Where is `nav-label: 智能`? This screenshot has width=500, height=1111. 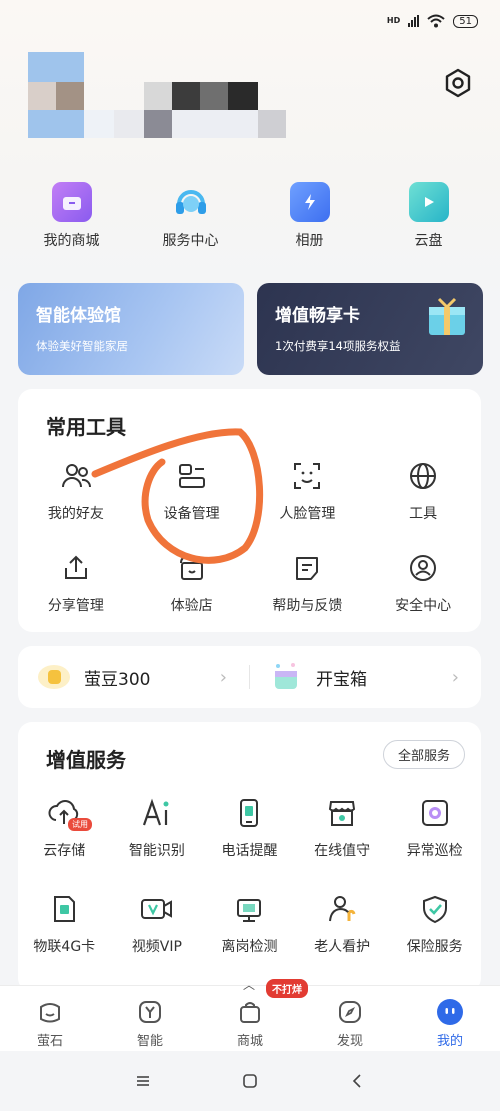 nav-label: 智能 is located at coordinates (149, 1041).